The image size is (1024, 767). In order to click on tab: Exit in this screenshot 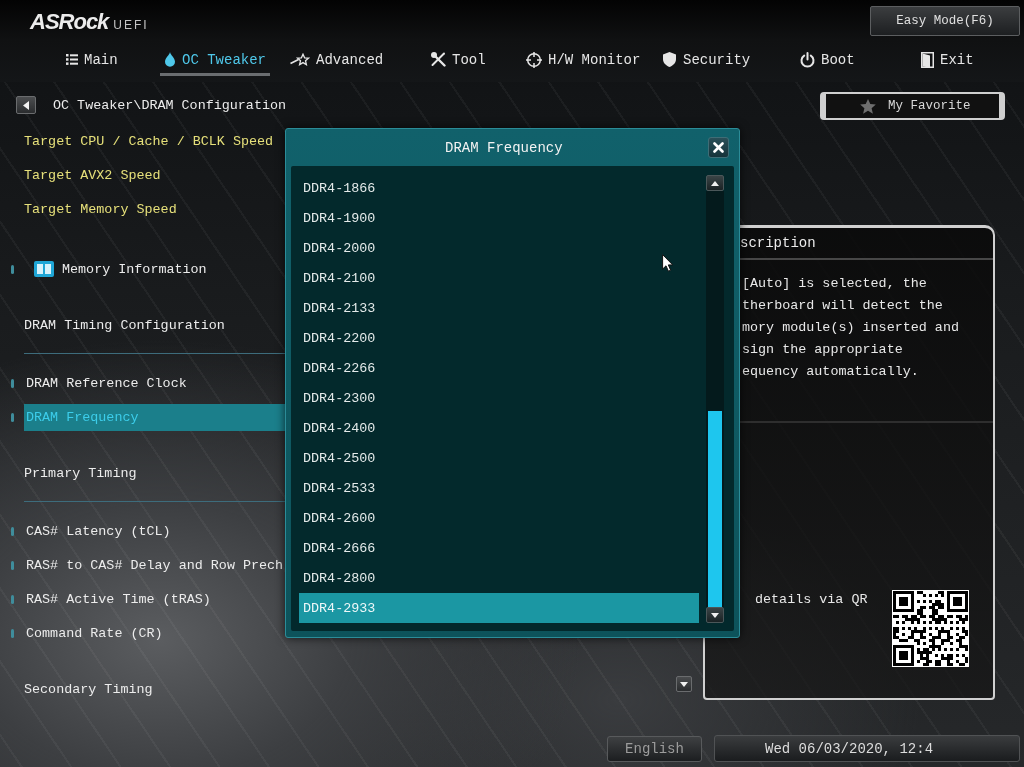, I will do `click(947, 61)`.